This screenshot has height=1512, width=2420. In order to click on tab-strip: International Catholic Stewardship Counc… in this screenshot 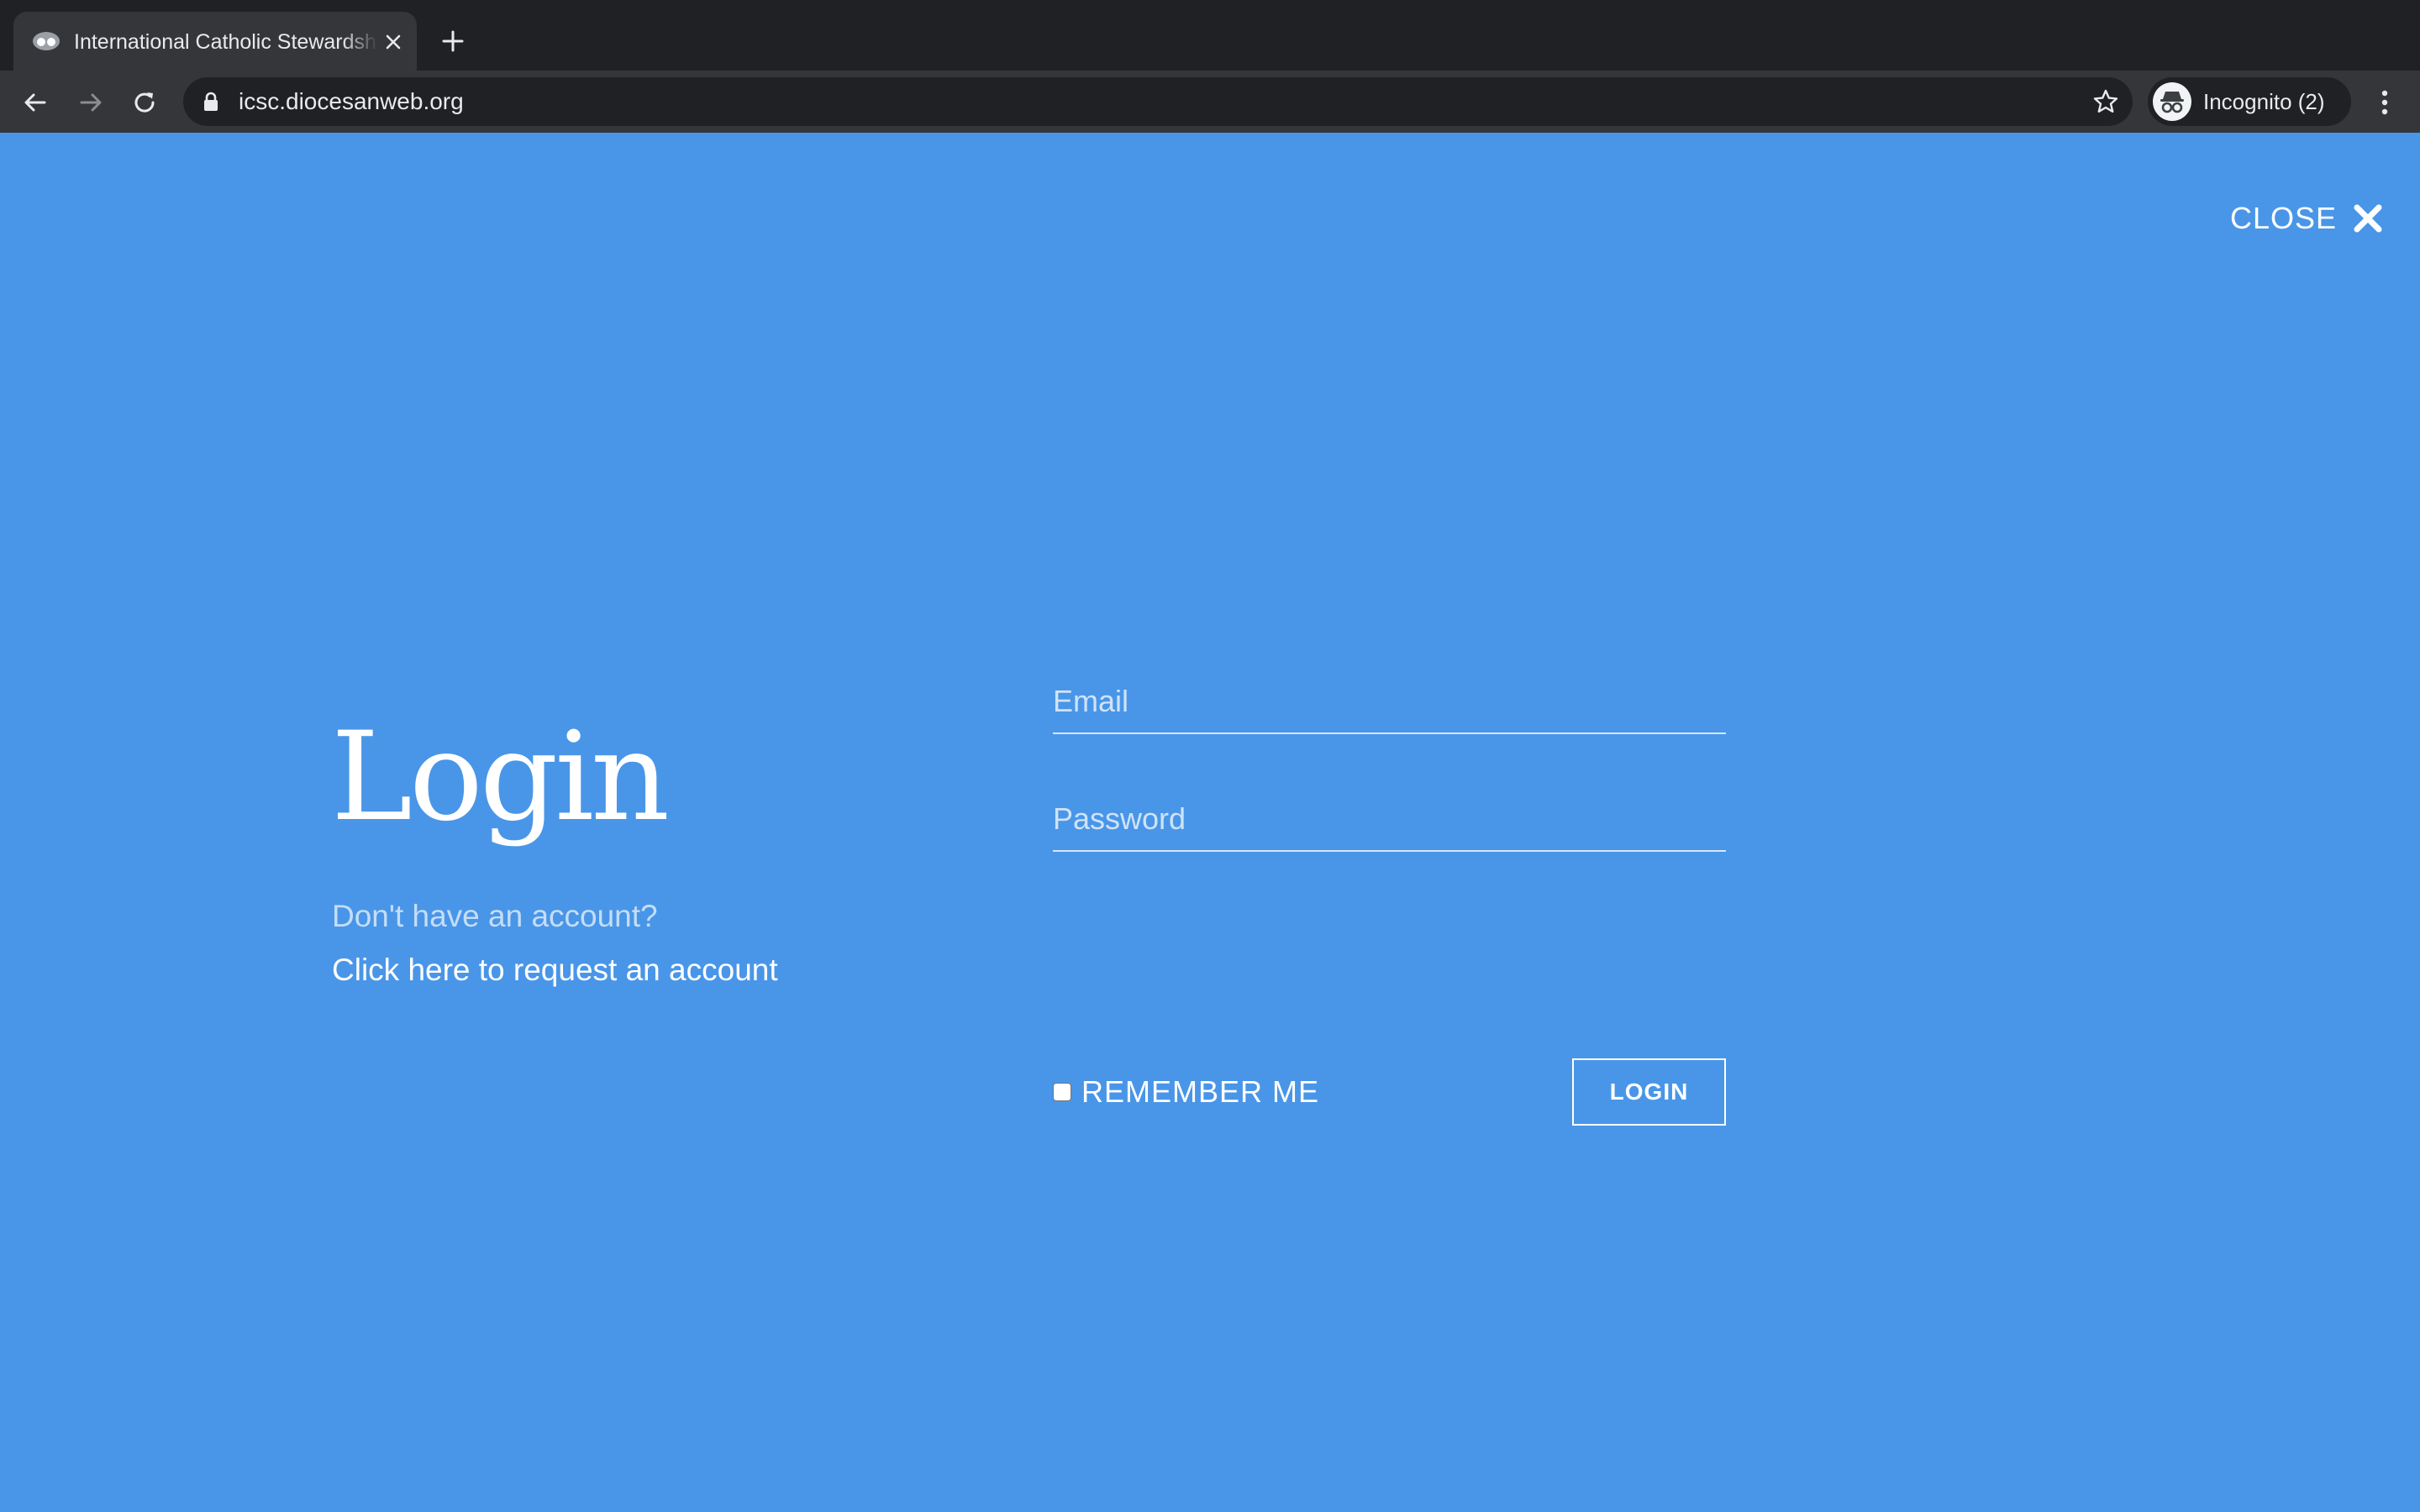, I will do `click(1210, 35)`.